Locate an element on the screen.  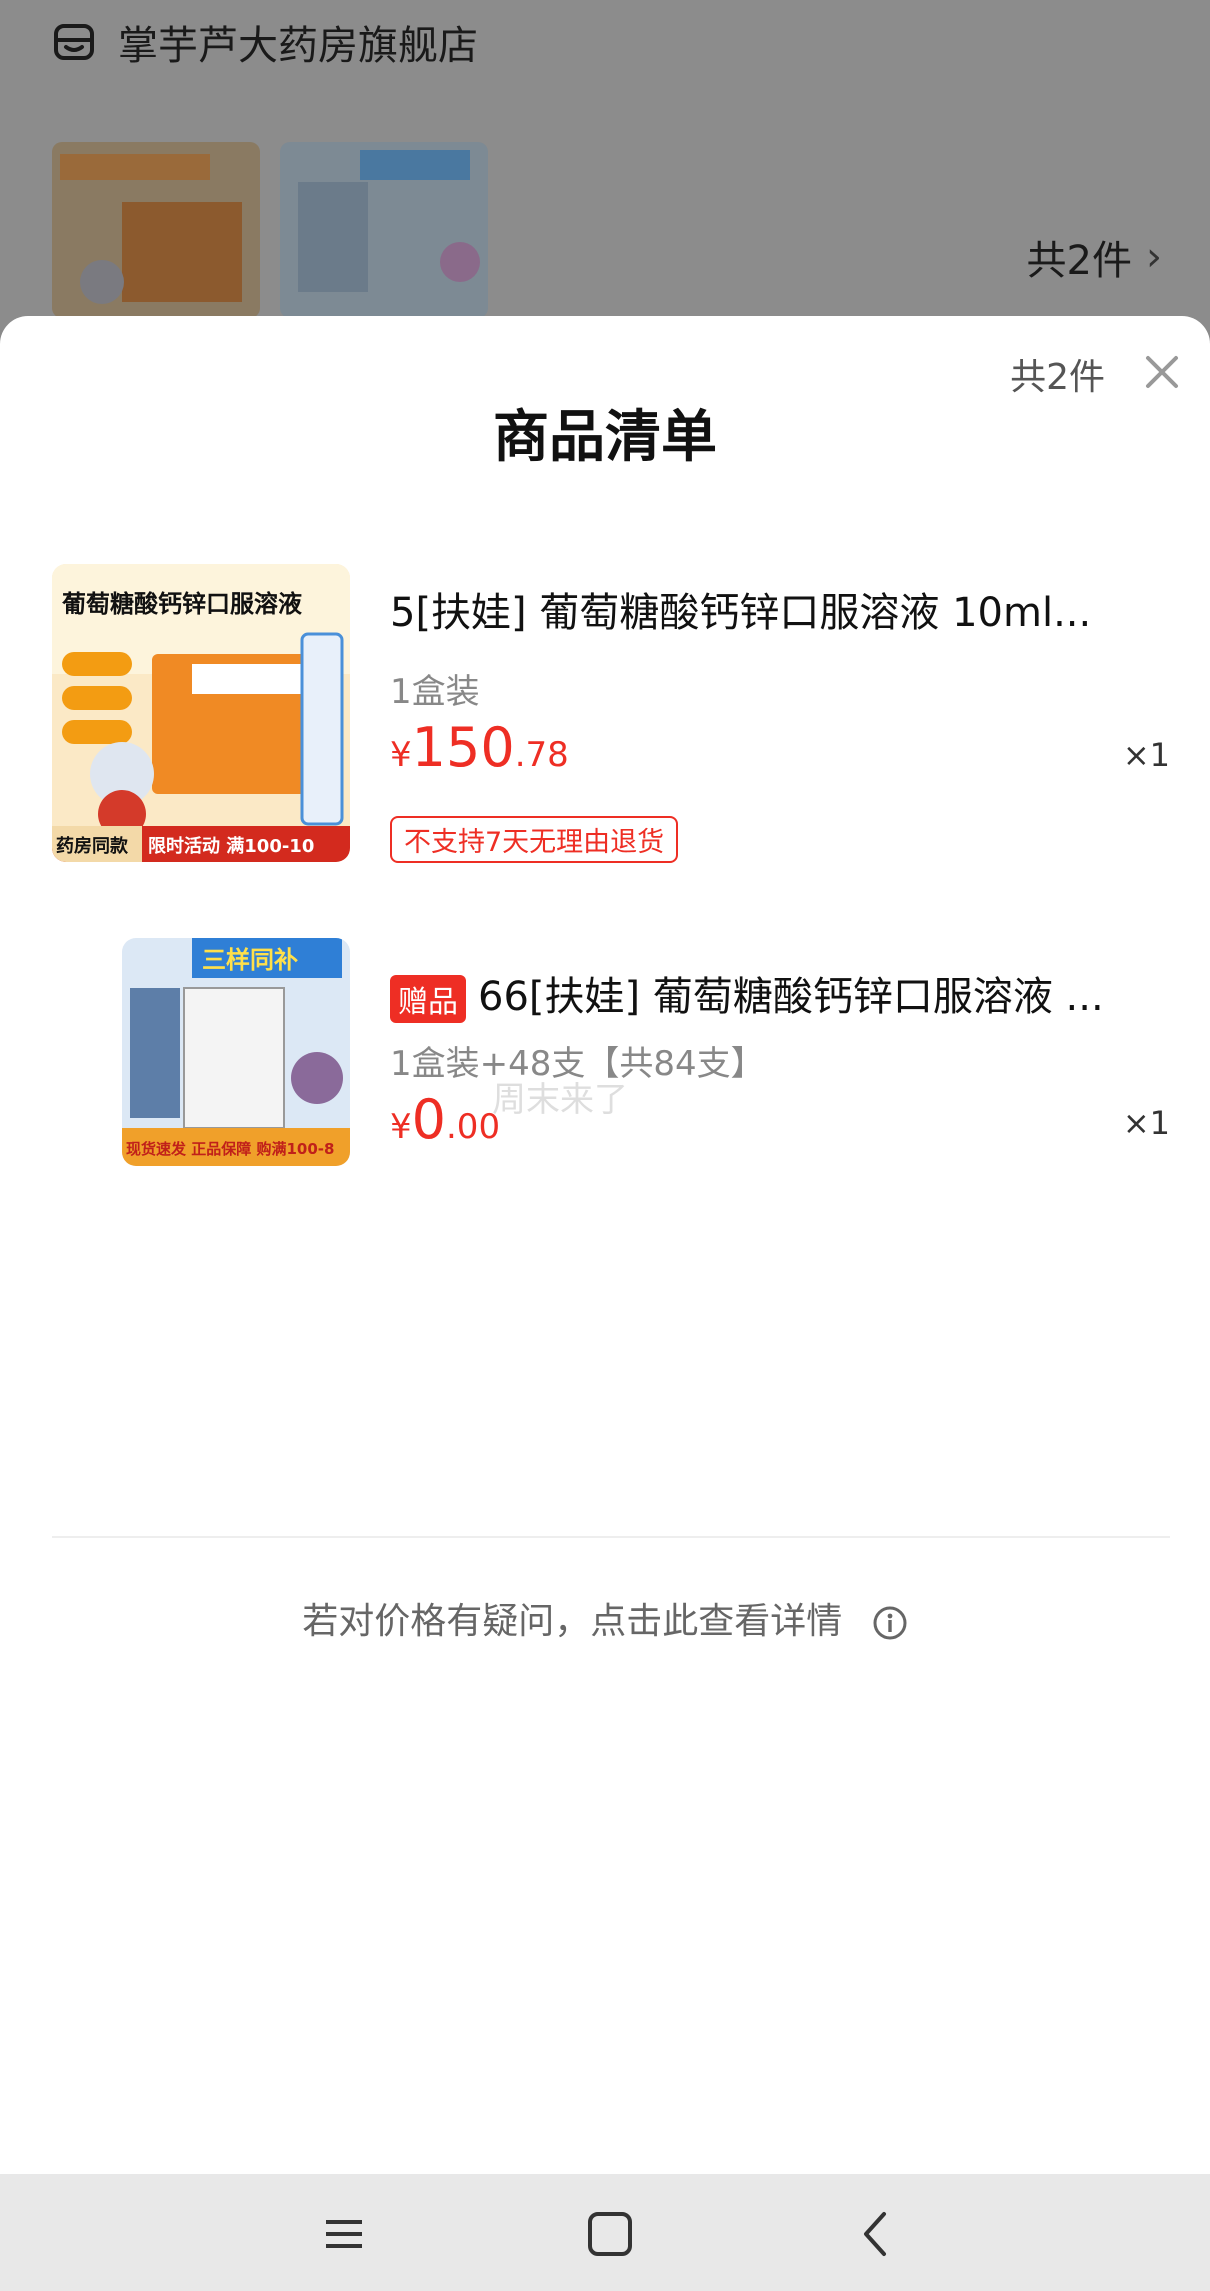
price-help-link: 若对价格有疑问，点击此查看详情 is located at coordinates (605, 1618).